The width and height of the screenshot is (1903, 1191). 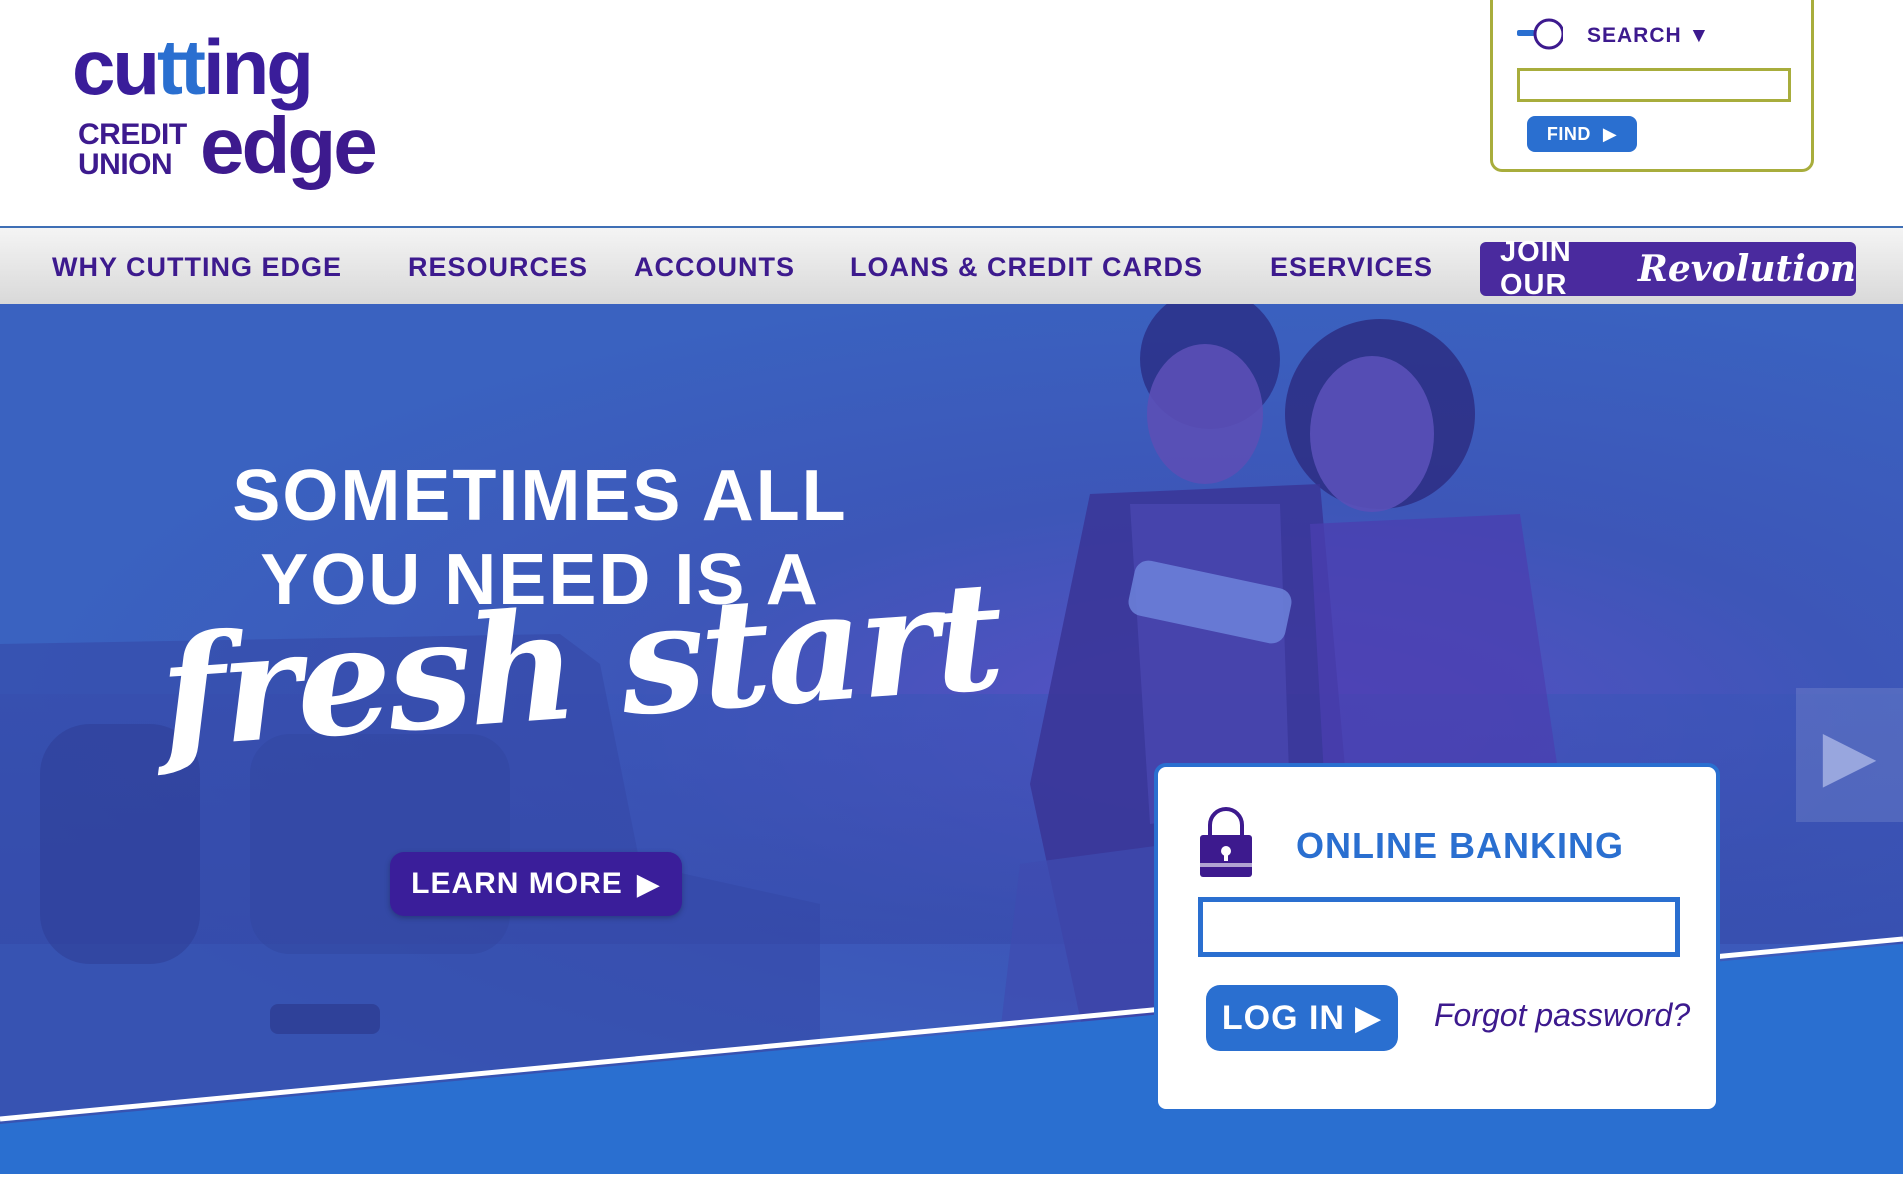 I want to click on online-banking-title: ONLINE BANKING, so click(x=1460, y=845).